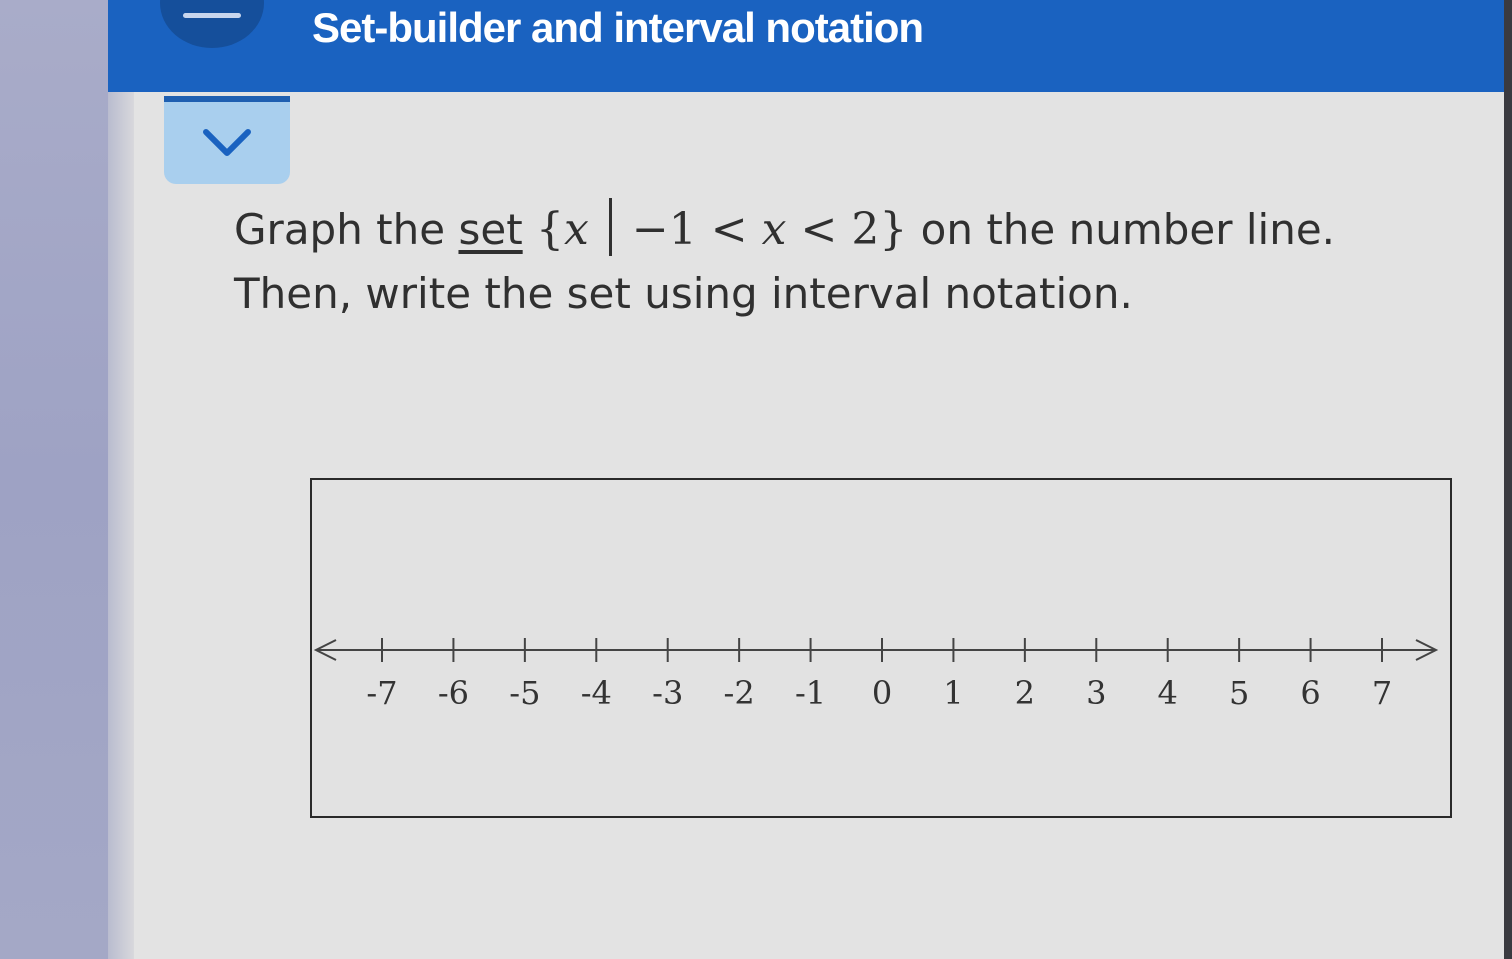  What do you see at coordinates (618, 27) in the screenshot?
I see `page-title: Set-builder and interval notation` at bounding box center [618, 27].